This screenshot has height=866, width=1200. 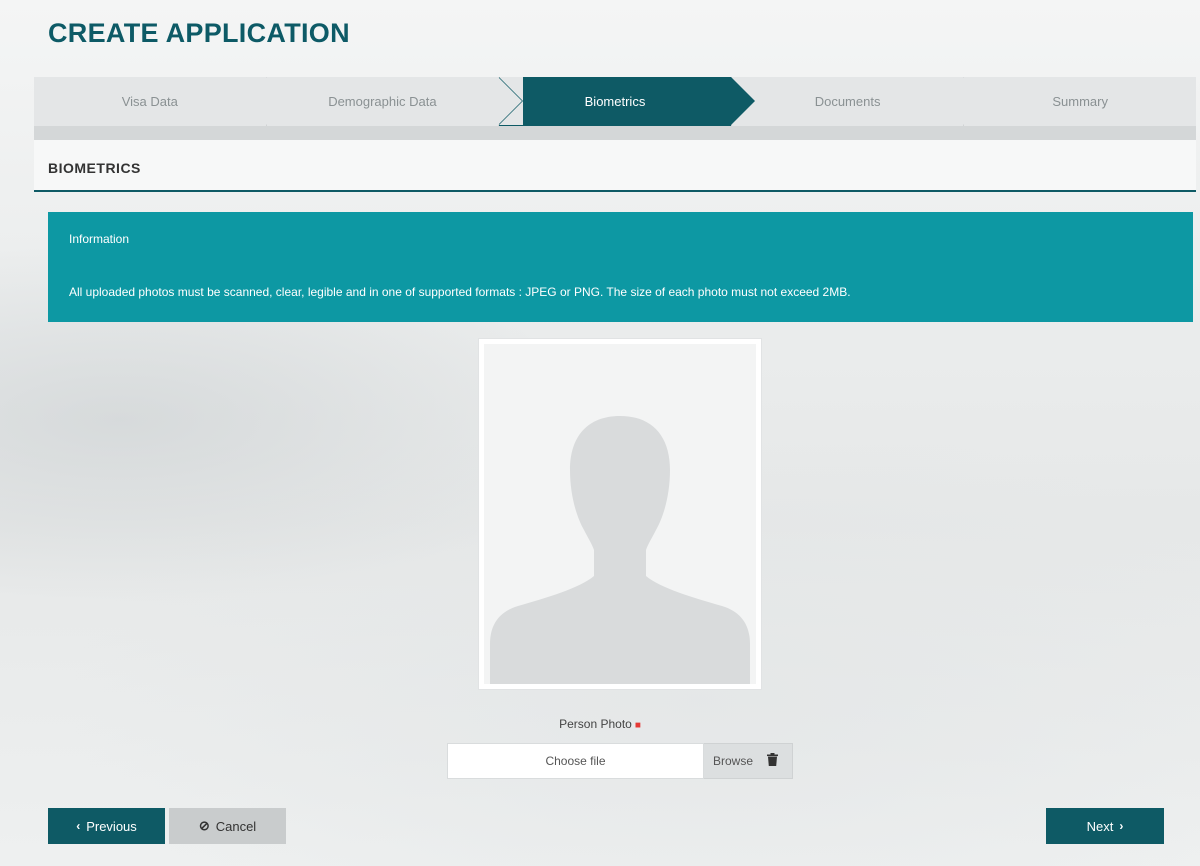 I want to click on next-label: Next, so click(x=1100, y=826).